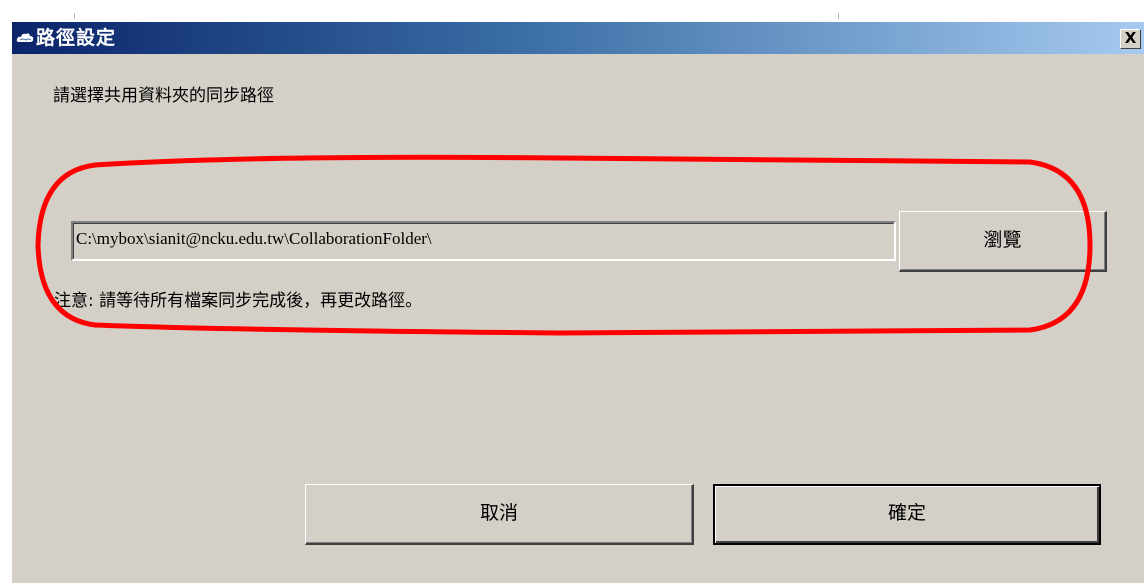  Describe the element at coordinates (1003, 241) in the screenshot. I see `browse-button: 瀏覽` at that location.